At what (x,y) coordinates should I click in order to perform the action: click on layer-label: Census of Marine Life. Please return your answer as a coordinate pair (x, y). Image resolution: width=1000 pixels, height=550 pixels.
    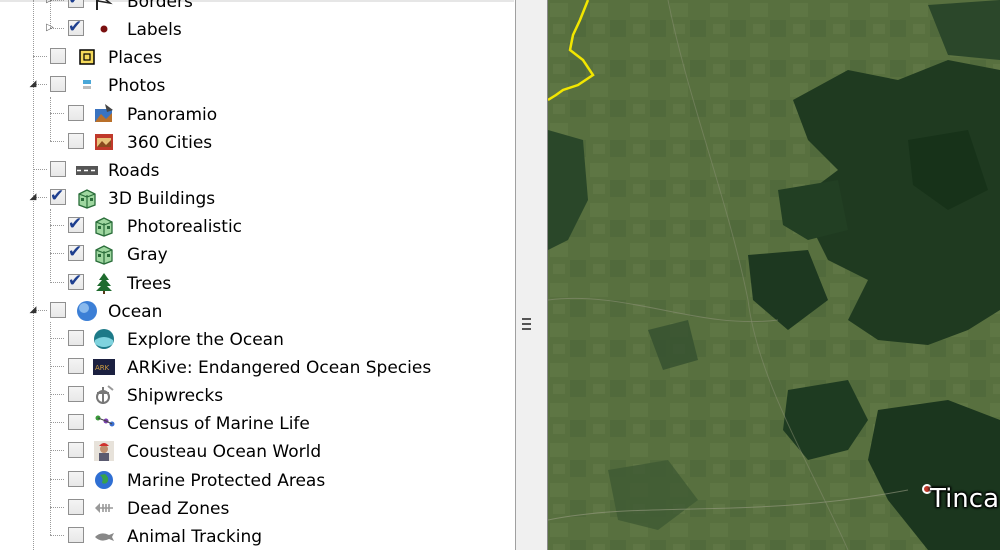
    Looking at the image, I should click on (218, 424).